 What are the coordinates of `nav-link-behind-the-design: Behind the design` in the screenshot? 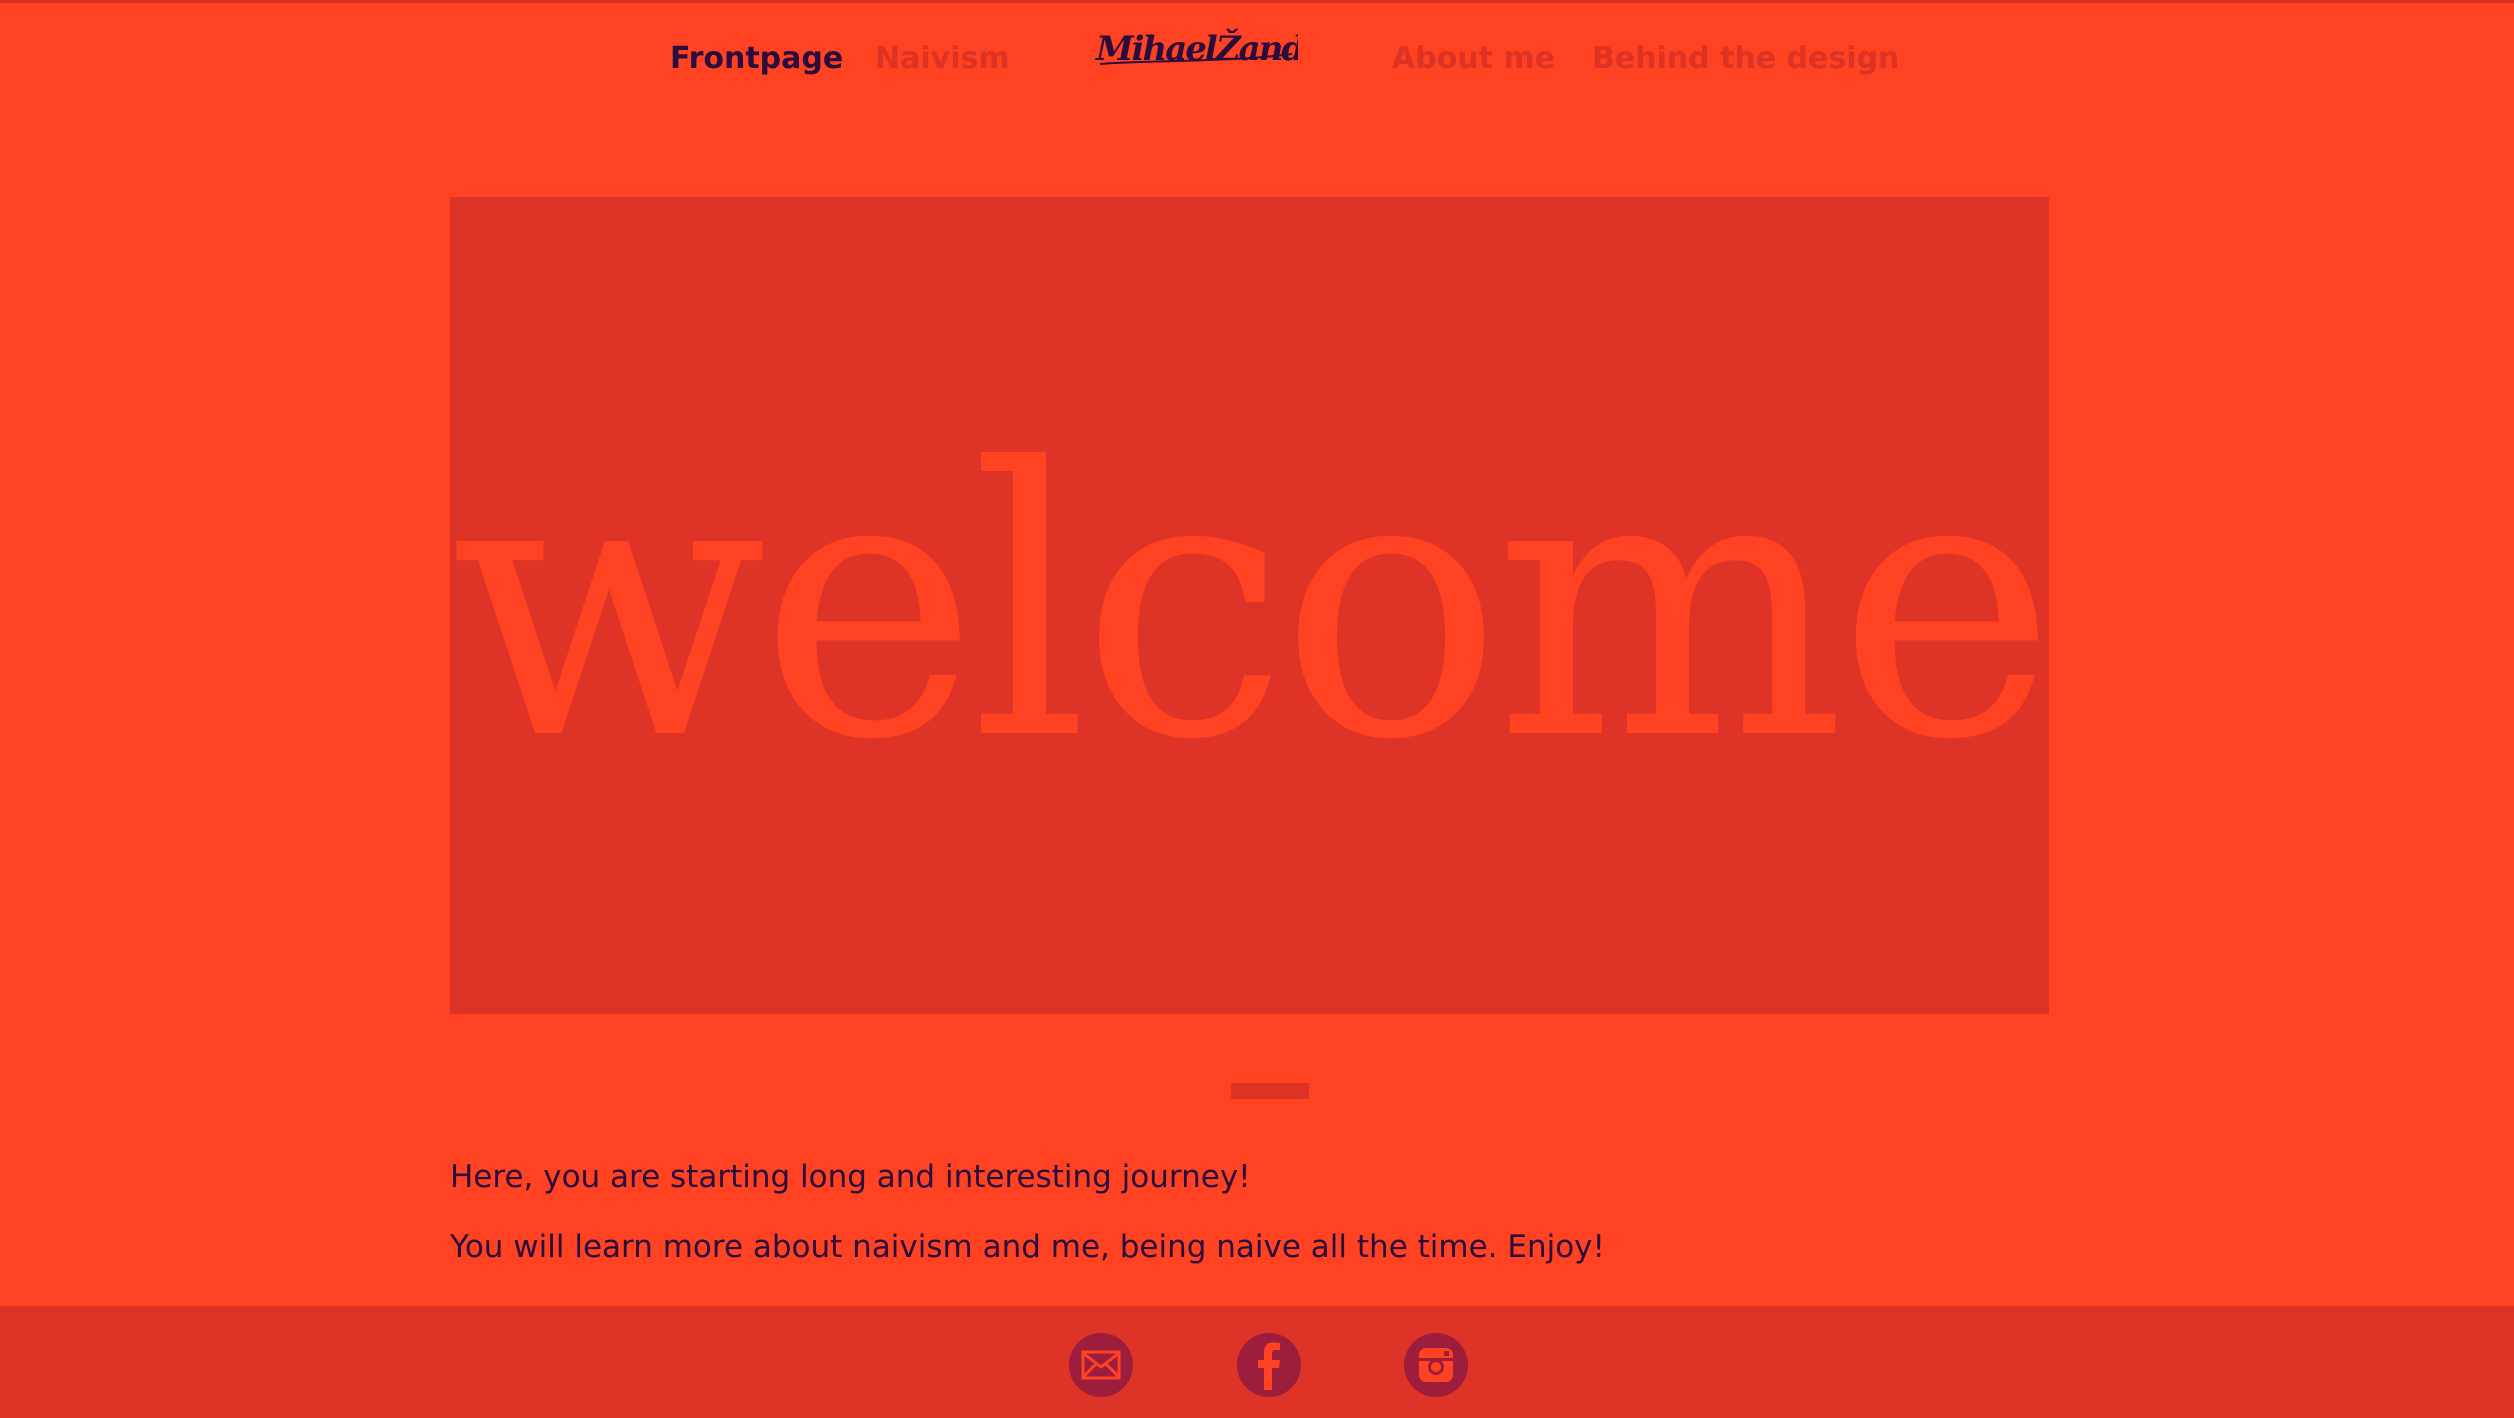 It's located at (1745, 59).